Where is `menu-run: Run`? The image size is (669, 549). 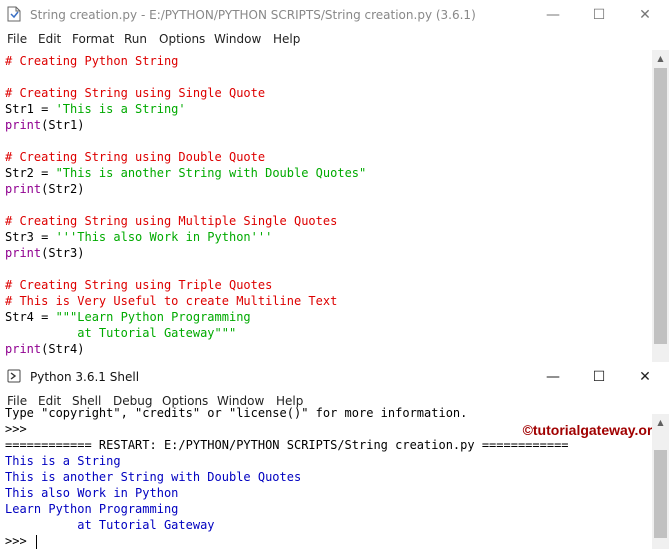 menu-run: Run is located at coordinates (135, 39).